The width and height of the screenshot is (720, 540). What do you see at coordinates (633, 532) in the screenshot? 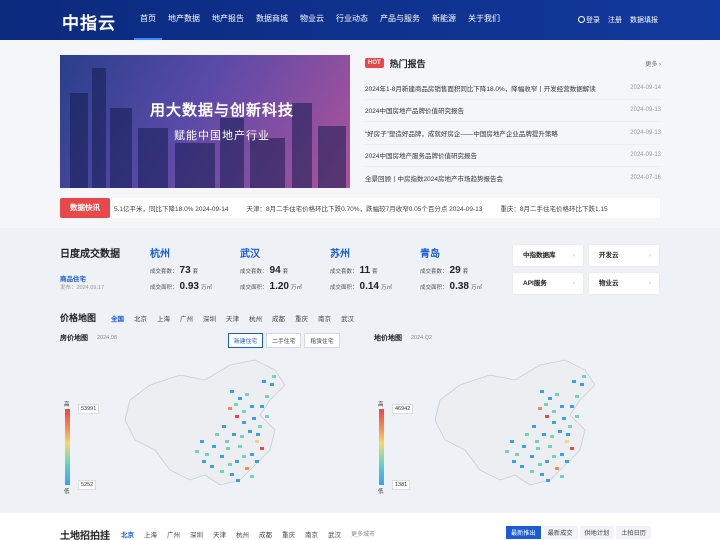
I see `tab-auction-calendar: 土拍日历` at bounding box center [633, 532].